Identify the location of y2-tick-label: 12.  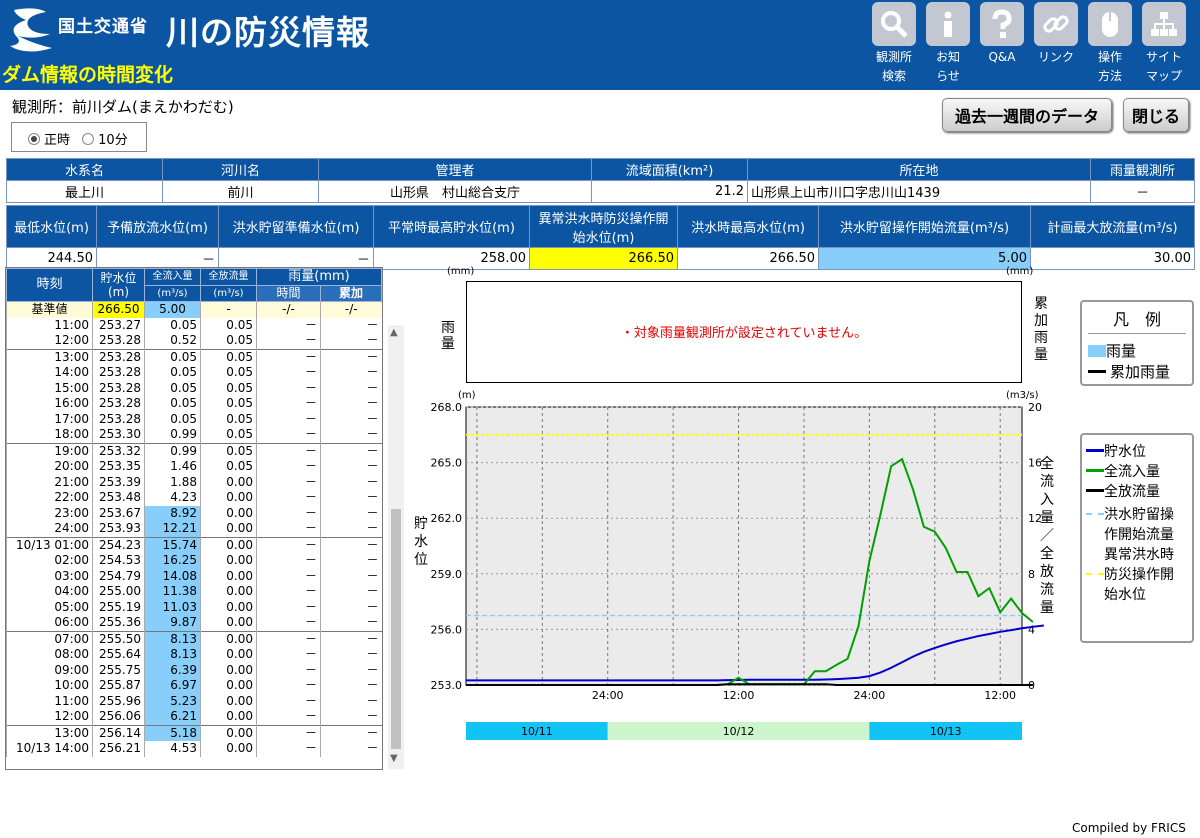
(1035, 518).